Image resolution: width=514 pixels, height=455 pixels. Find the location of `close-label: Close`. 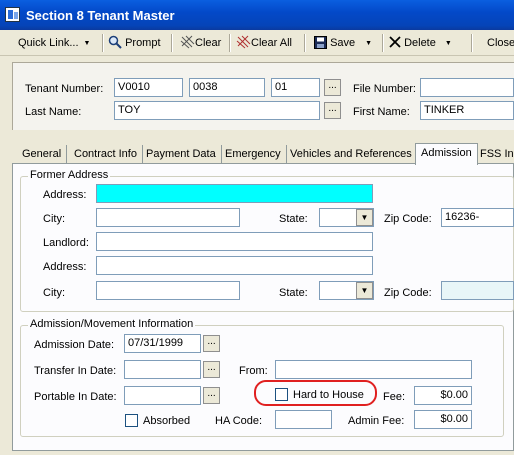

close-label: Close is located at coordinates (500, 43).